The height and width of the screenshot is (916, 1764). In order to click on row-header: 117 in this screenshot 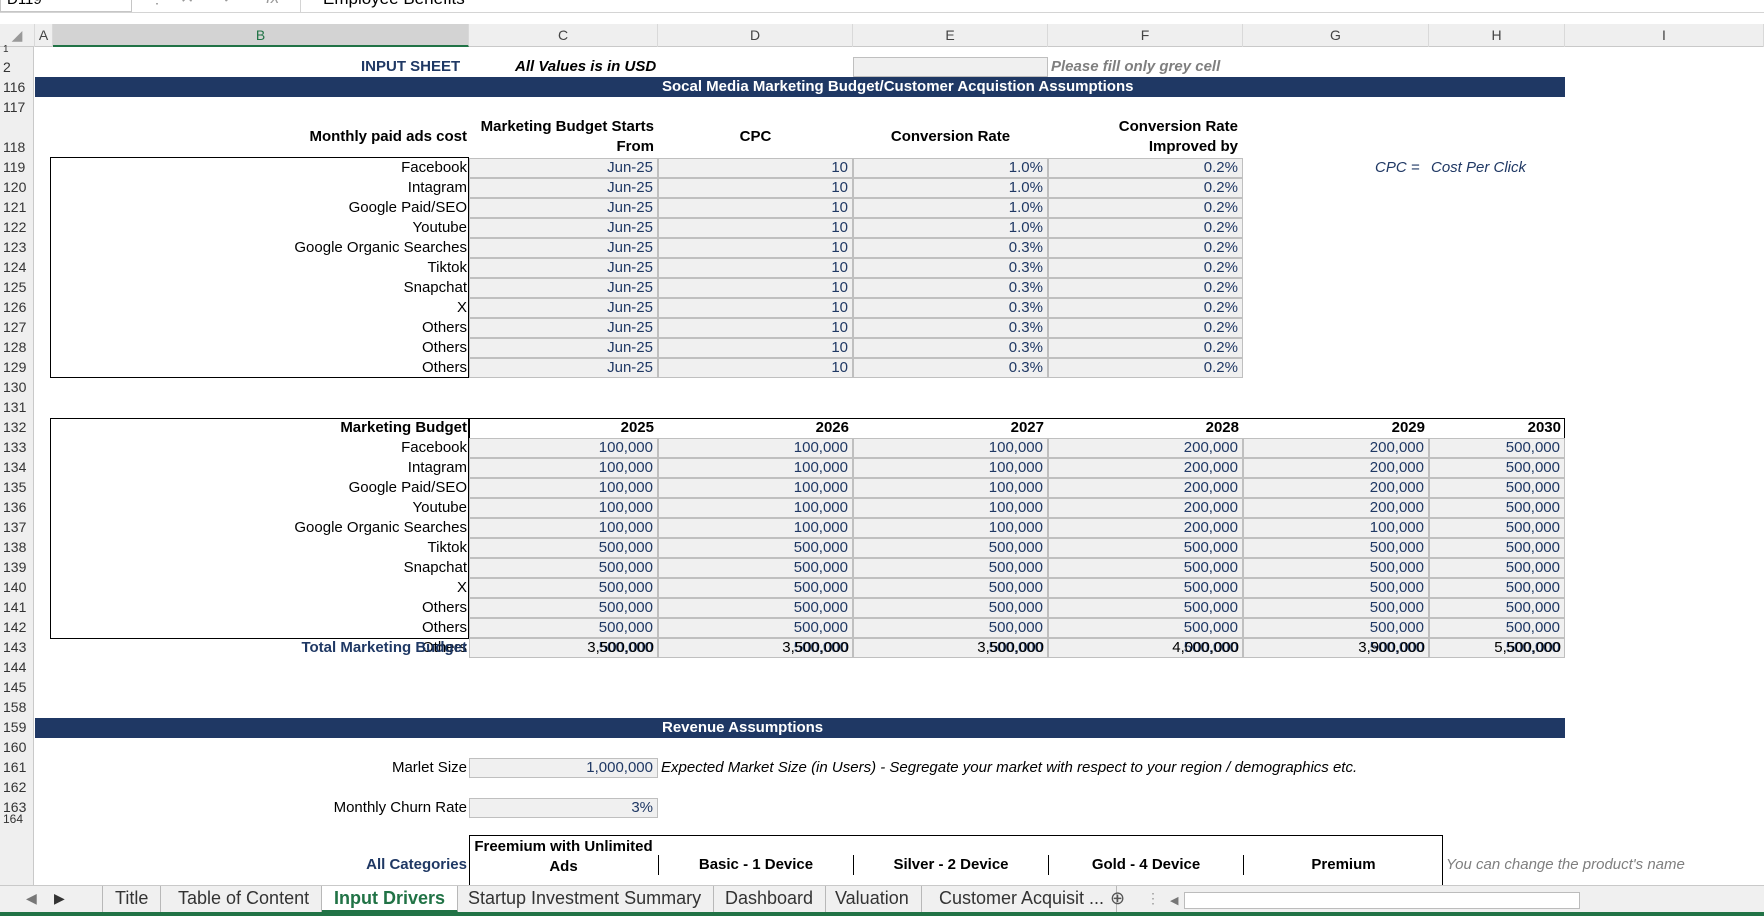, I will do `click(17, 107)`.